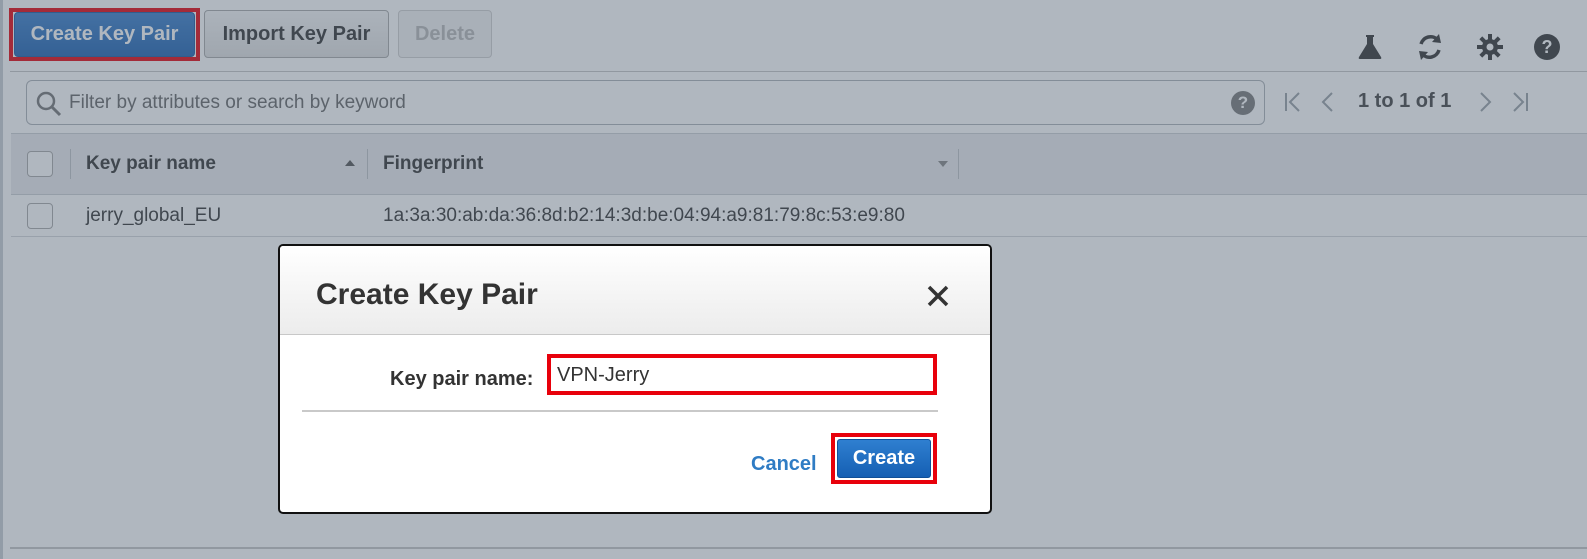  What do you see at coordinates (742, 374) in the screenshot?
I see `highlight-key-pair-name-input` at bounding box center [742, 374].